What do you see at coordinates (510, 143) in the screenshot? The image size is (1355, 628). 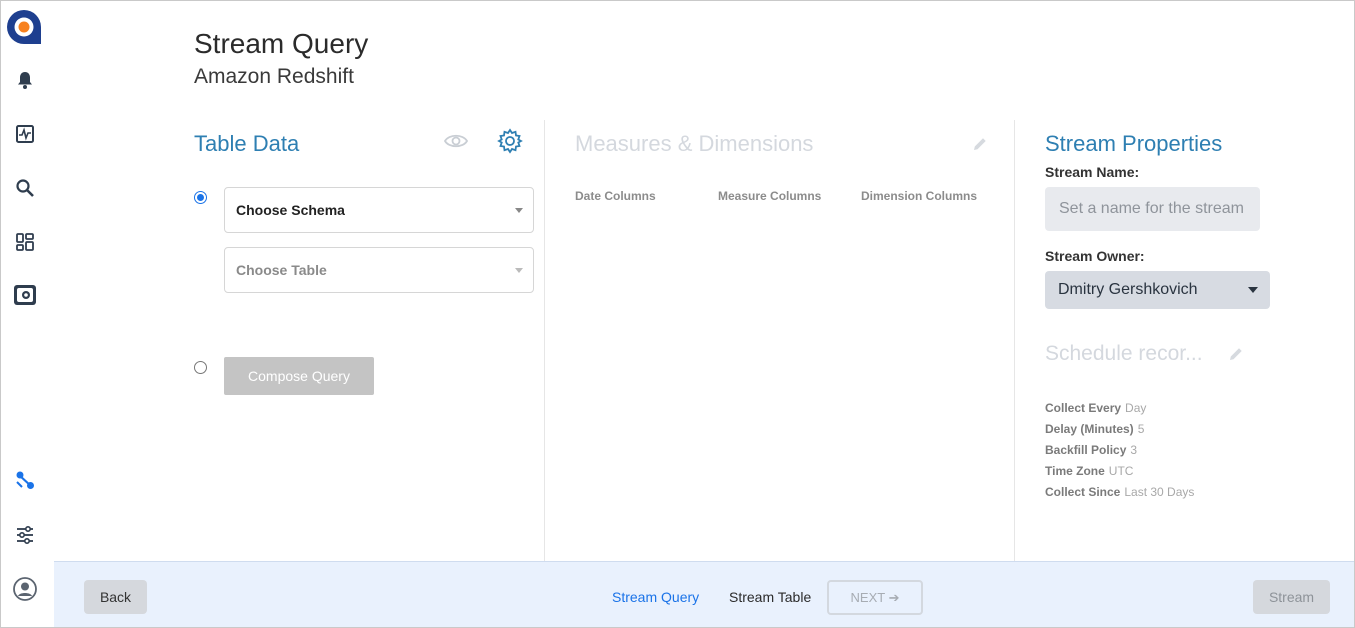 I see `settings-gear-icon` at bounding box center [510, 143].